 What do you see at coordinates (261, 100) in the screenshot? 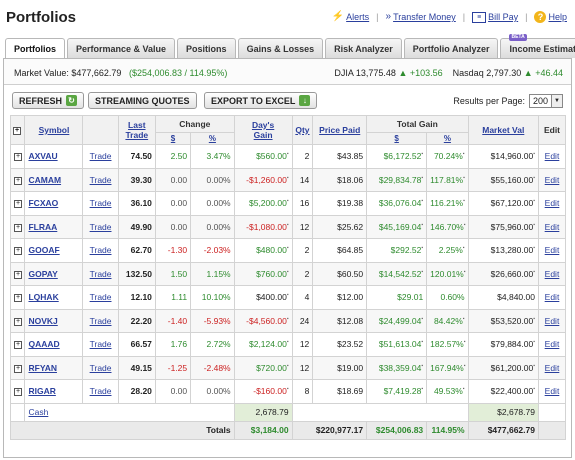
I see `export-excel-button: EXPORT TO EXCEL ↓` at bounding box center [261, 100].